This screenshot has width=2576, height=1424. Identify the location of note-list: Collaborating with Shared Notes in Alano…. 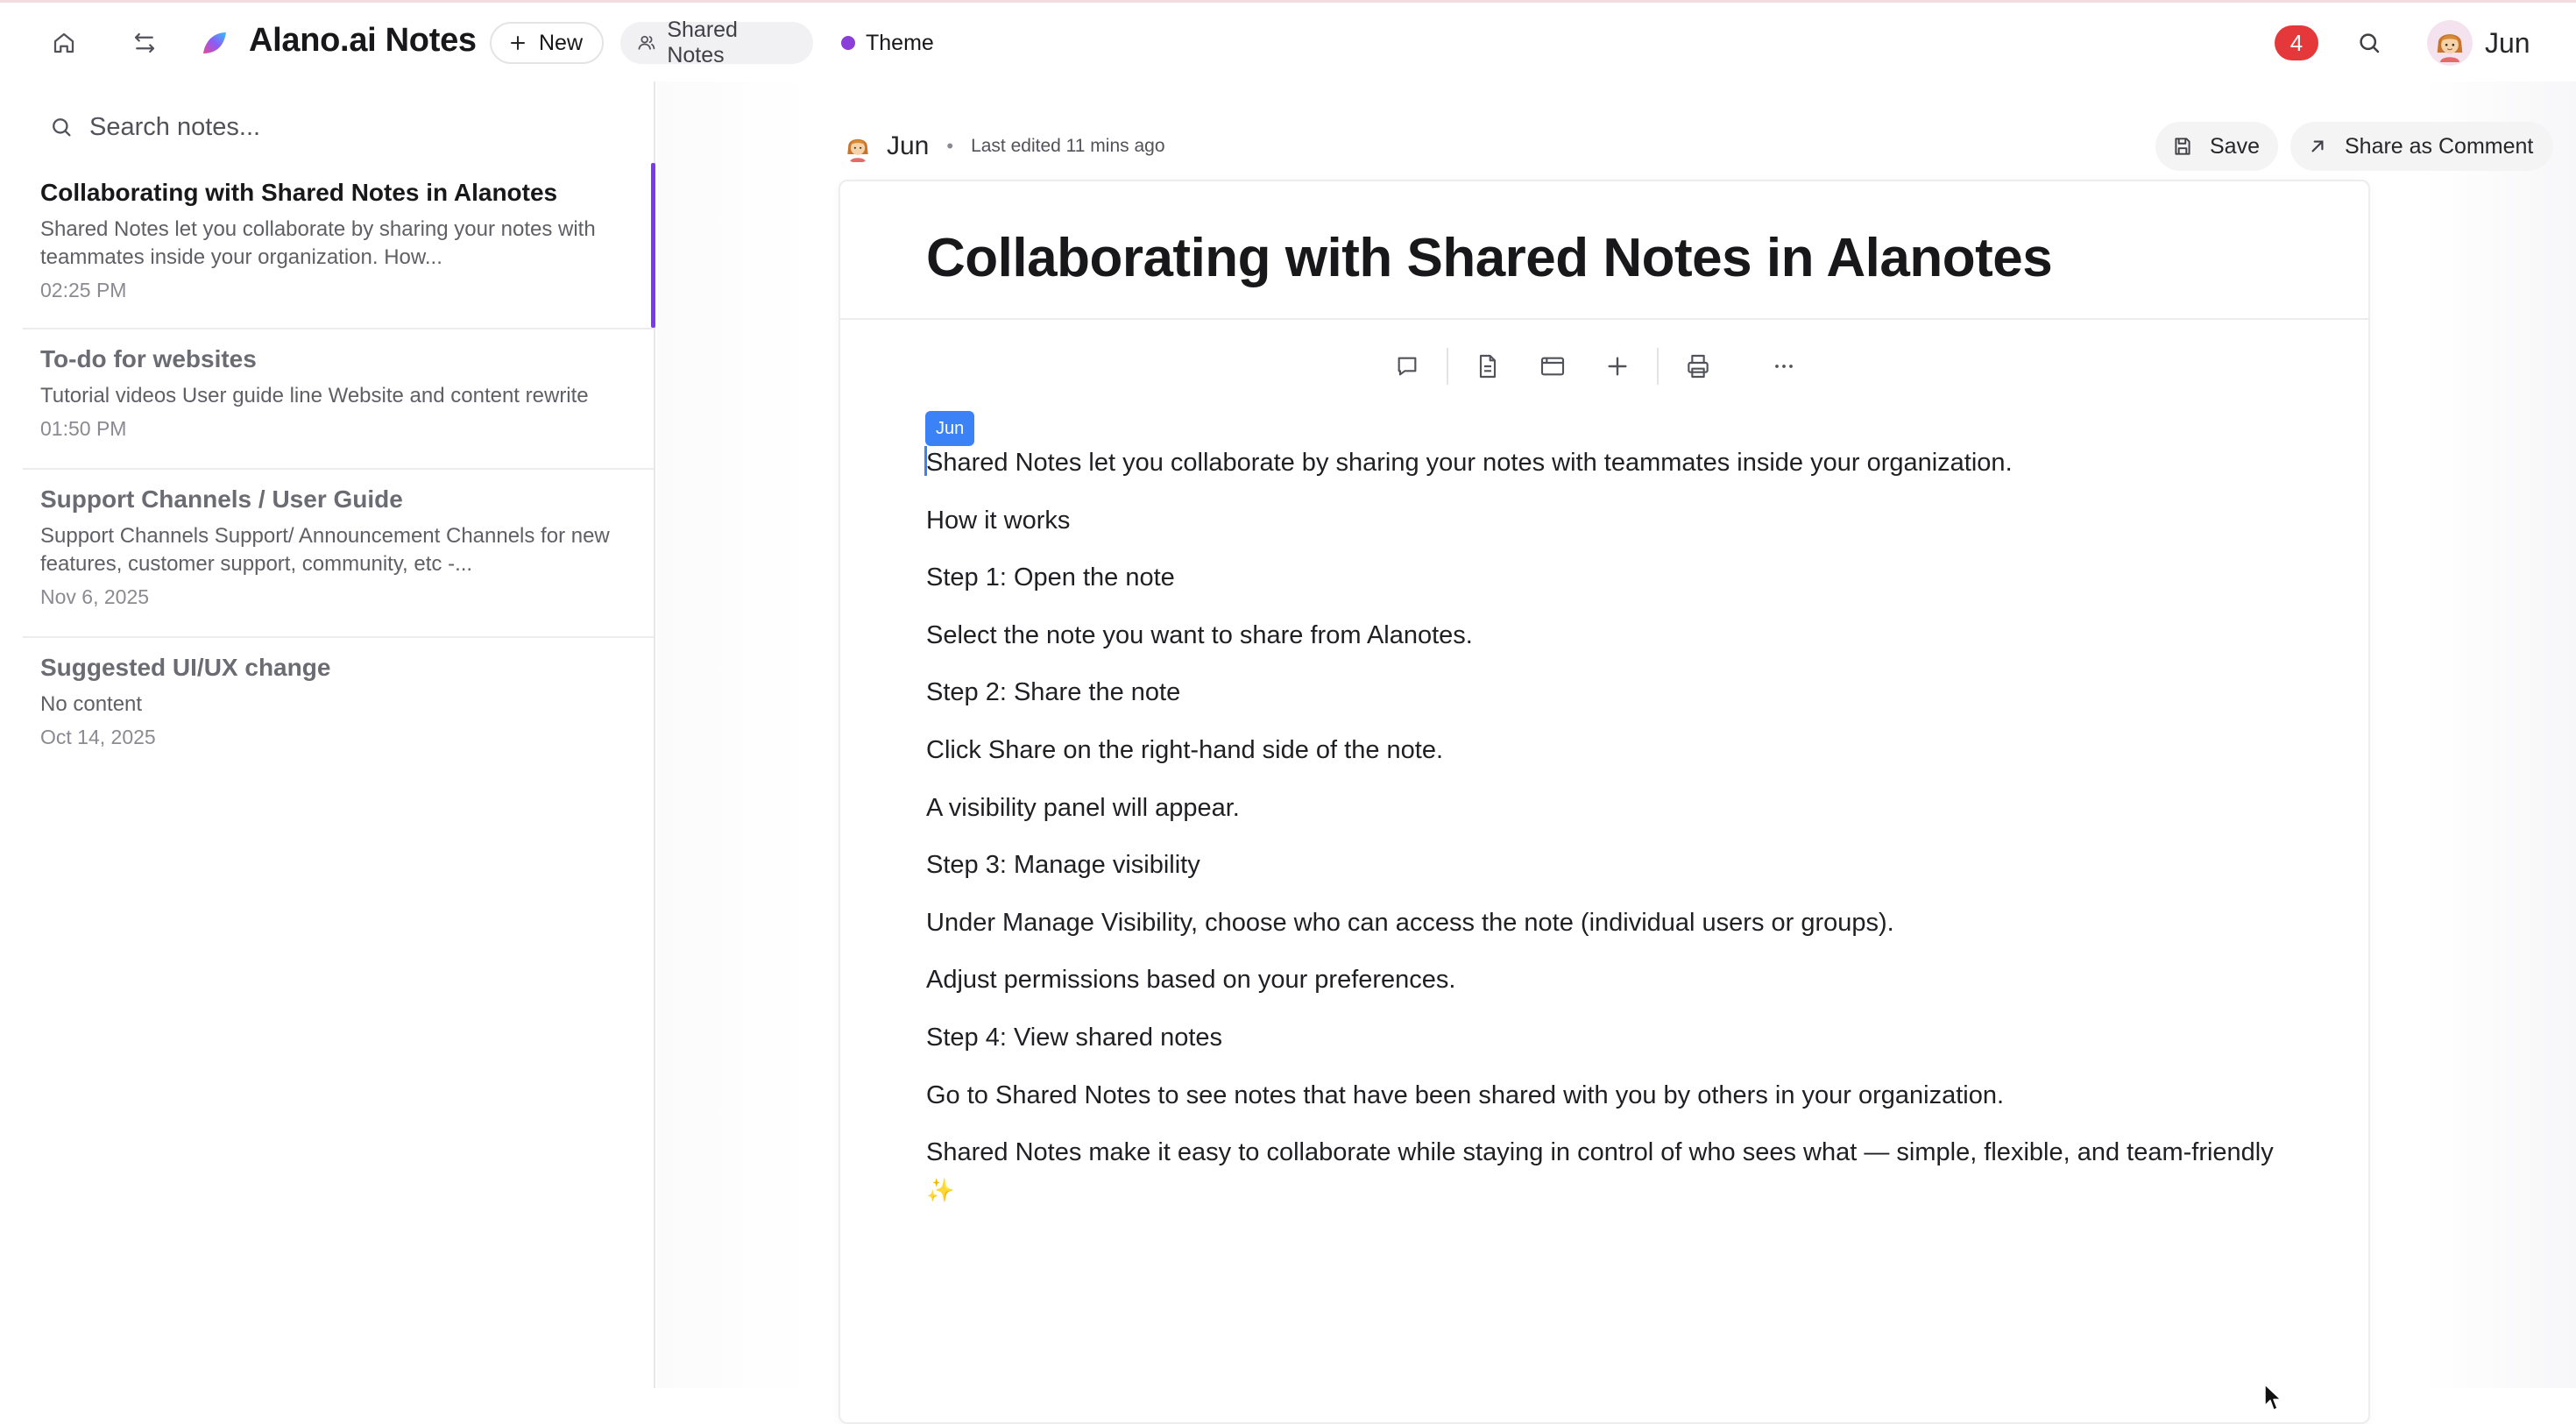
(339, 471).